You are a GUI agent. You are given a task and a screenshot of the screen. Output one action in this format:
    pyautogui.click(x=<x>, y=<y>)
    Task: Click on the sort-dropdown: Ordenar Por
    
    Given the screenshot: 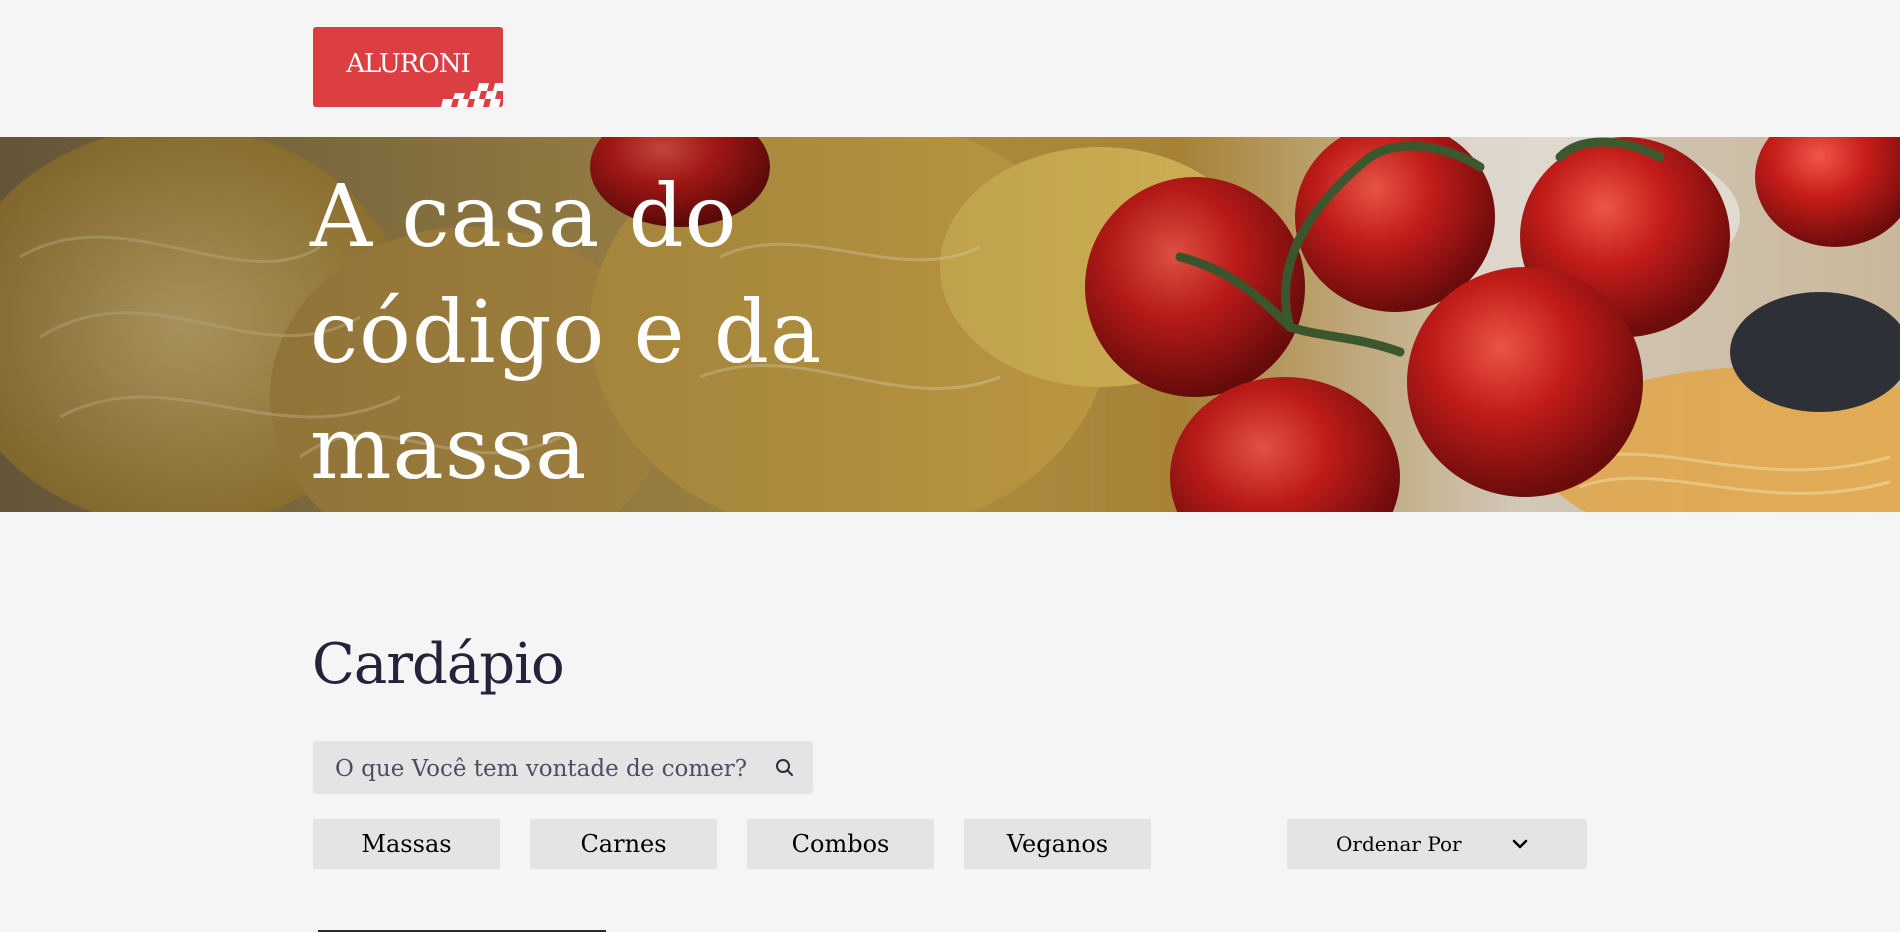 What is the action you would take?
    pyautogui.click(x=1437, y=844)
    